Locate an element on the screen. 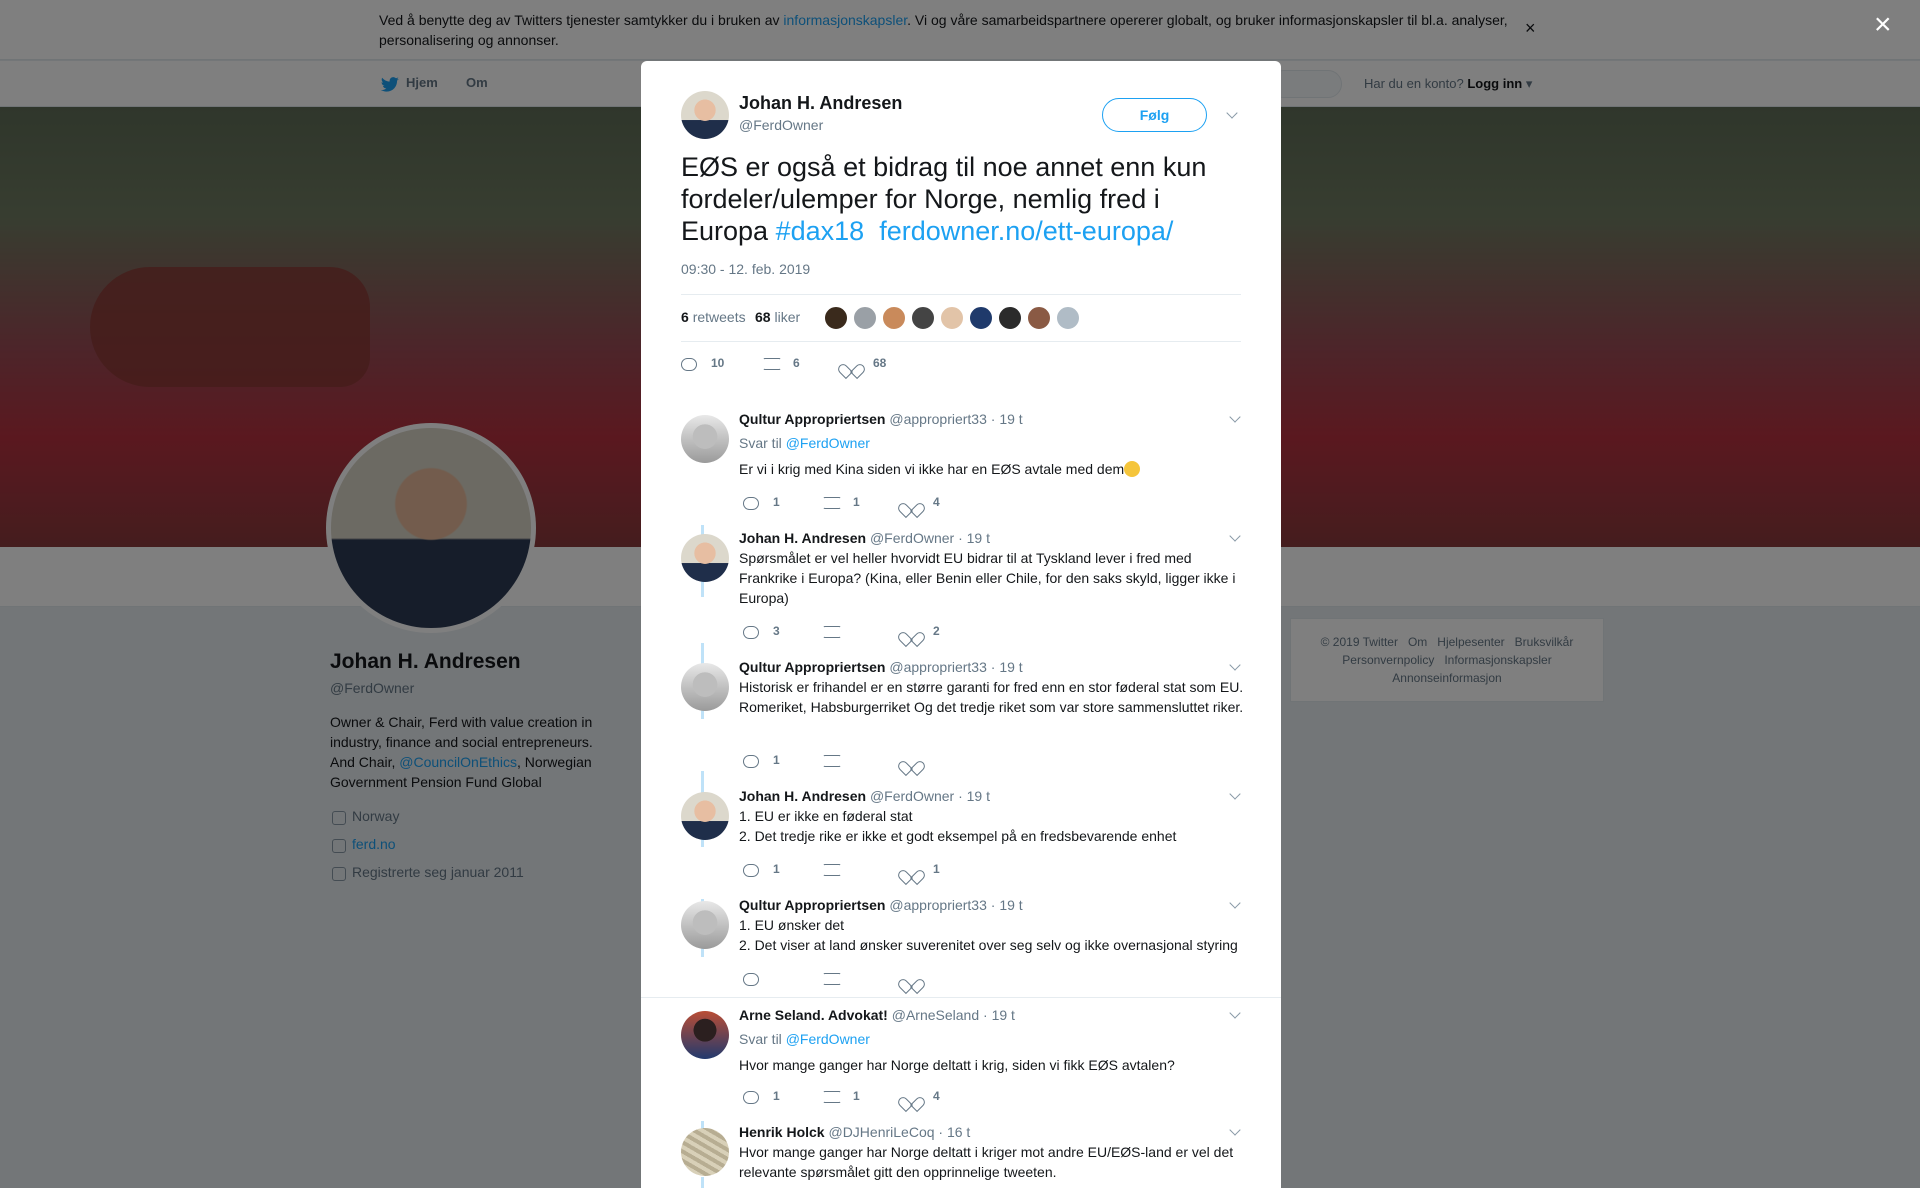 This screenshot has height=1188, width=1920. retweet-stat: 6 retweets is located at coordinates (713, 317).